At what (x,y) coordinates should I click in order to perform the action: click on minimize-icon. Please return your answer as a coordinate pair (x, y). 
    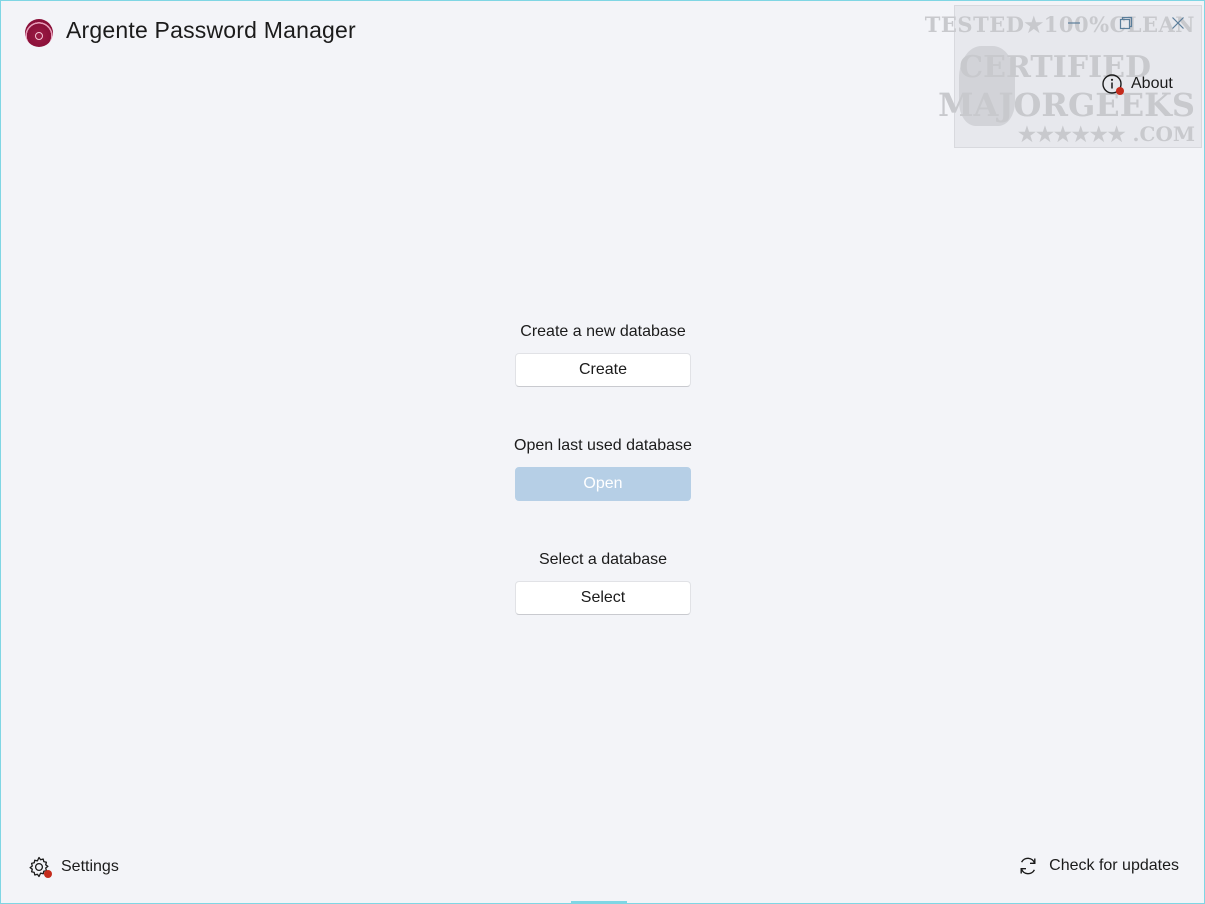
    Looking at the image, I should click on (1074, 23).